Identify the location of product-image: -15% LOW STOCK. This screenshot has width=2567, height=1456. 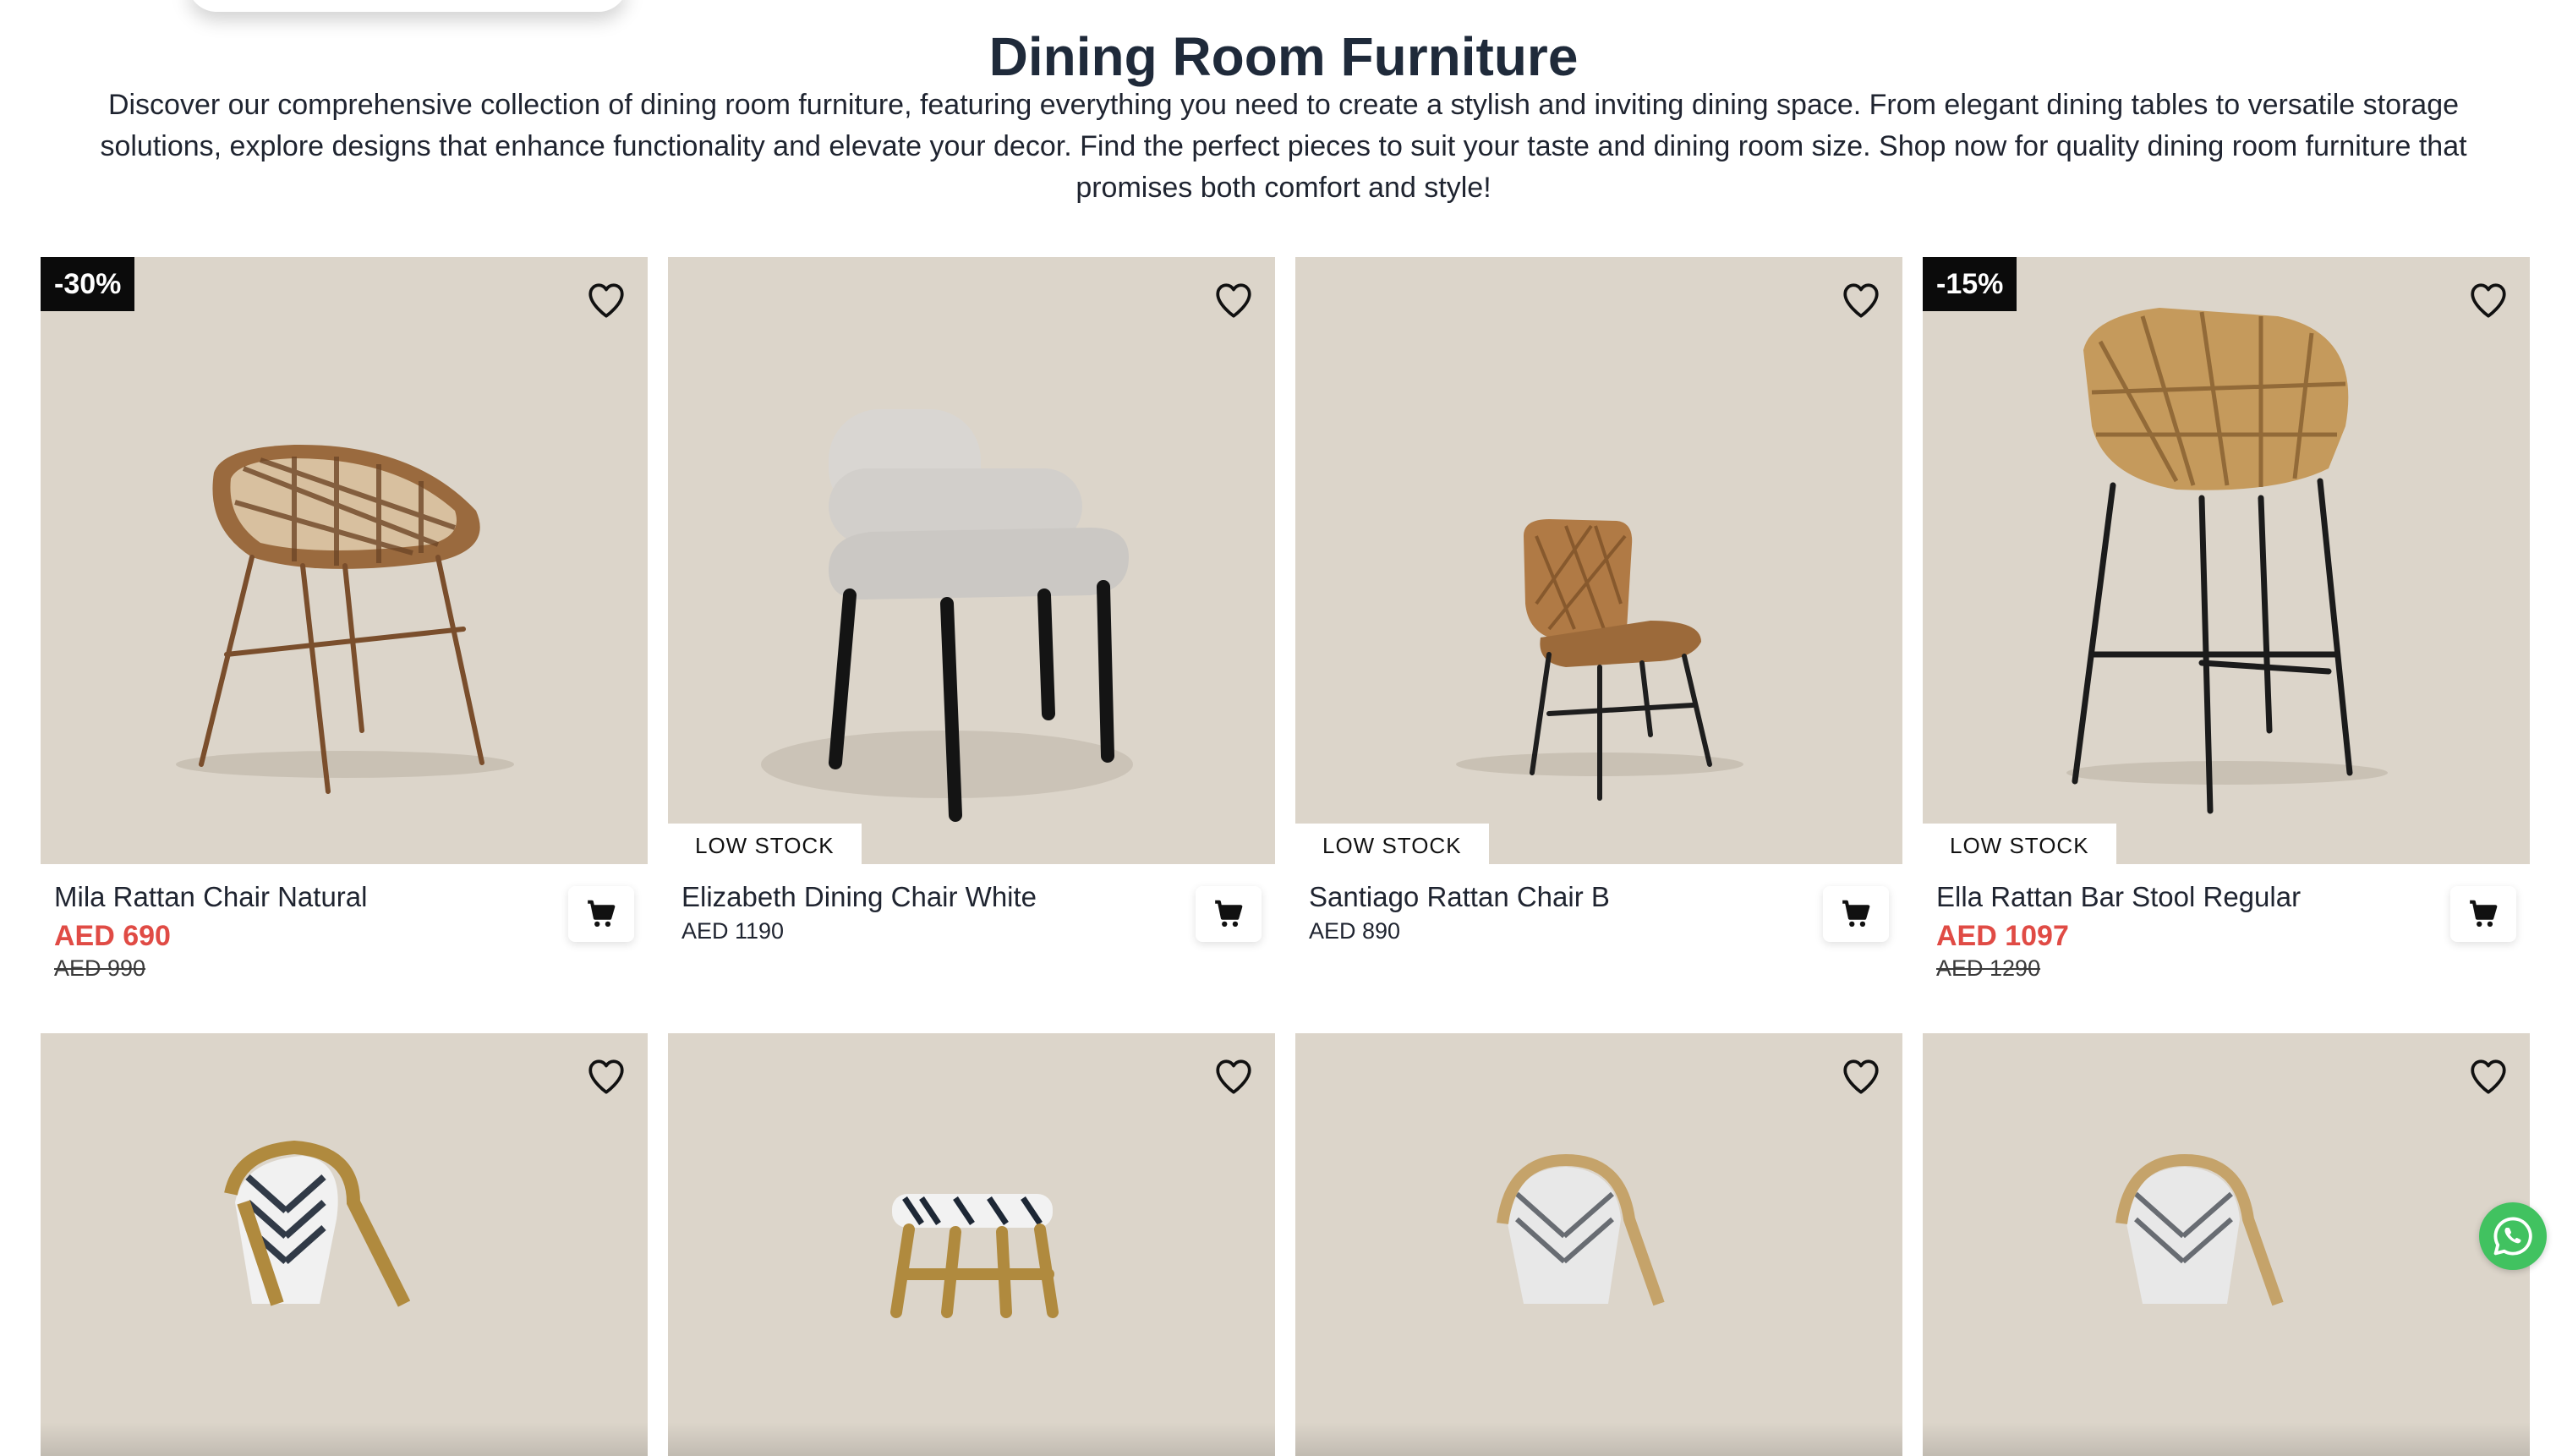
(2226, 560).